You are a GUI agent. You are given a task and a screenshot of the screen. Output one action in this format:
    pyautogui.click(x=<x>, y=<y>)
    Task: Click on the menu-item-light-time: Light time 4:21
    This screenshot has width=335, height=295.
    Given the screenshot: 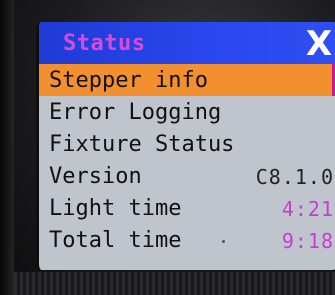 What is the action you would take?
    pyautogui.click(x=187, y=208)
    